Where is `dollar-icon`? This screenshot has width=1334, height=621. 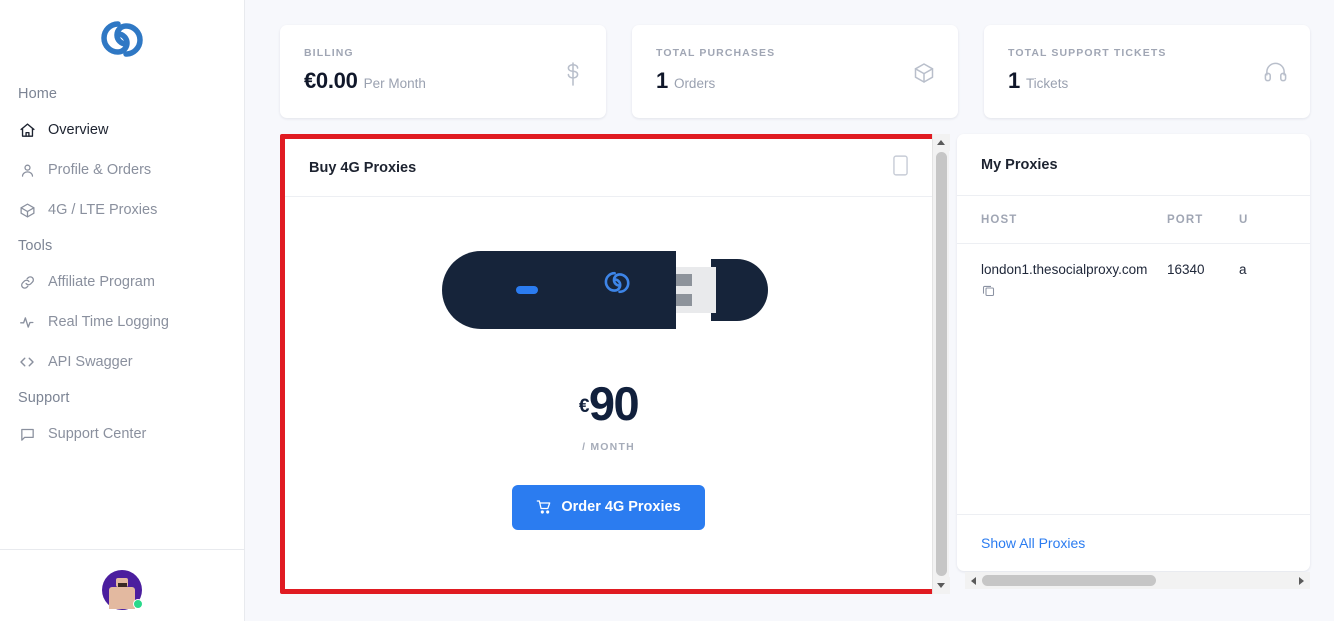 dollar-icon is located at coordinates (573, 74).